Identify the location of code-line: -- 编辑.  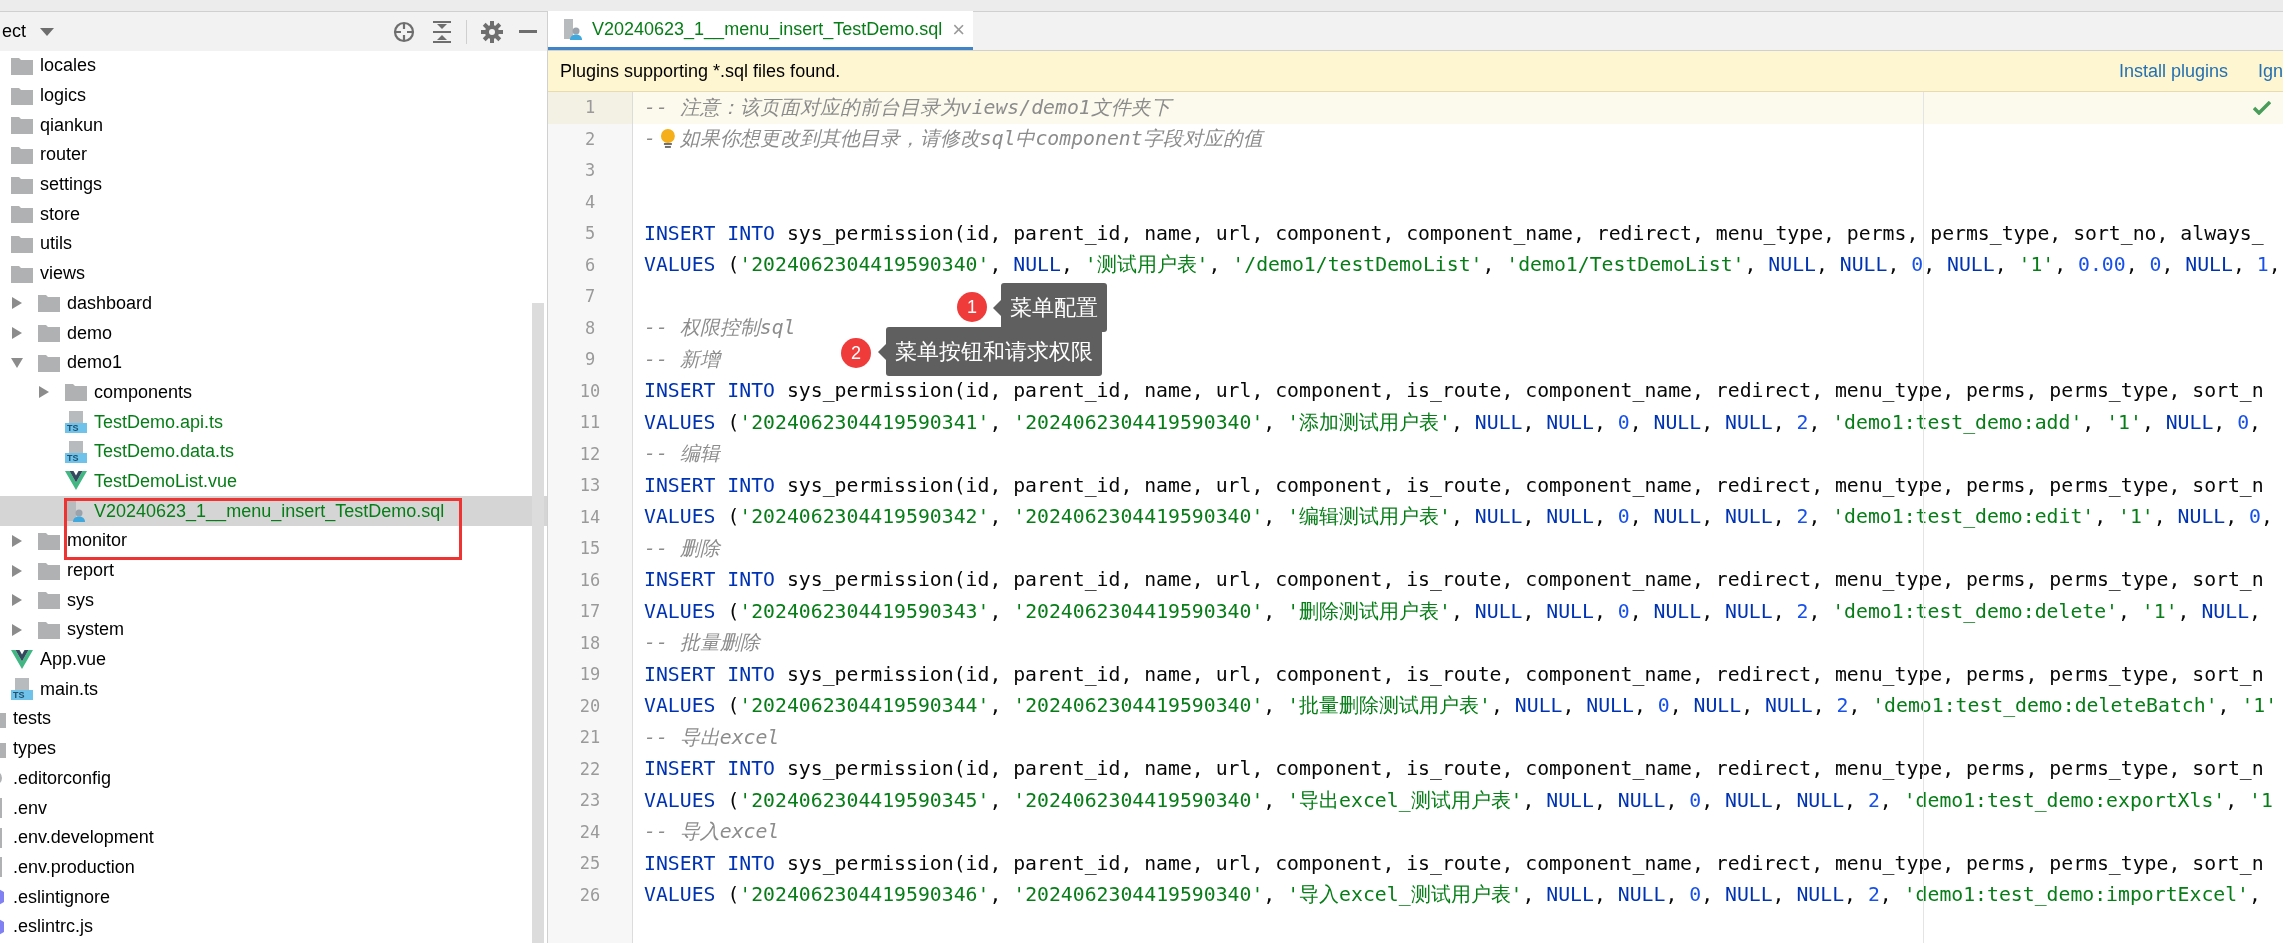
(682, 454).